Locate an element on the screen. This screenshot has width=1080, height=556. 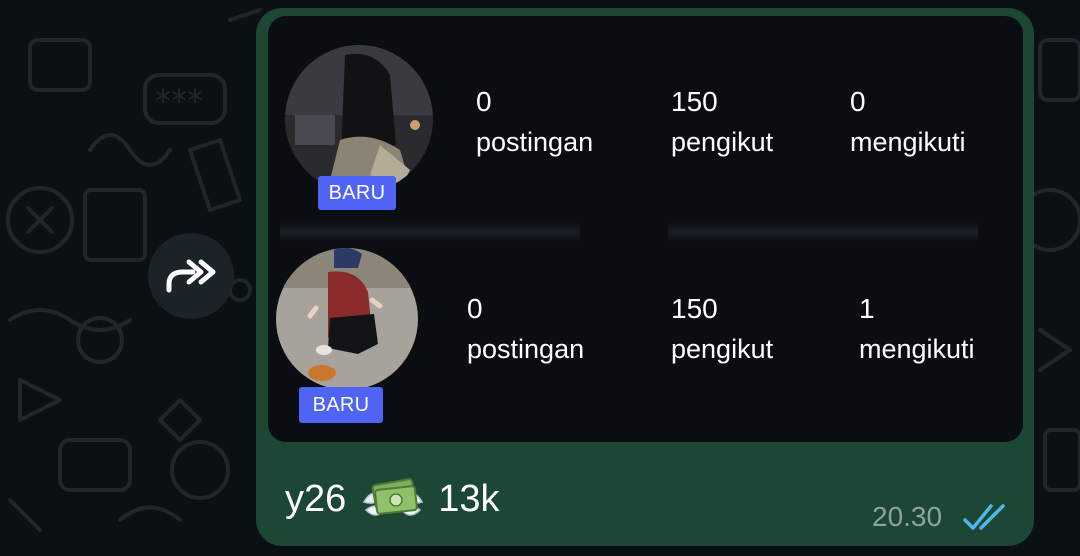
money-with-wings-emoji is located at coordinates (393, 497).